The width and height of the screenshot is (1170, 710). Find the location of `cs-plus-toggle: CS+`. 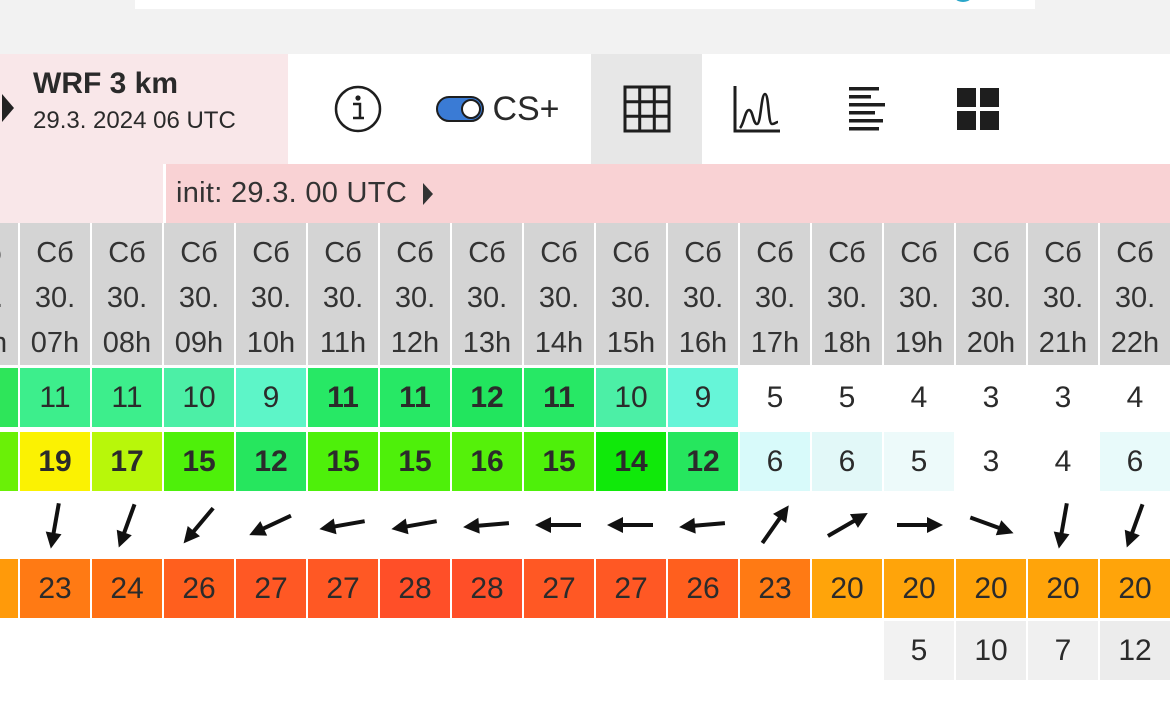

cs-plus-toggle: CS+ is located at coordinates (498, 109).